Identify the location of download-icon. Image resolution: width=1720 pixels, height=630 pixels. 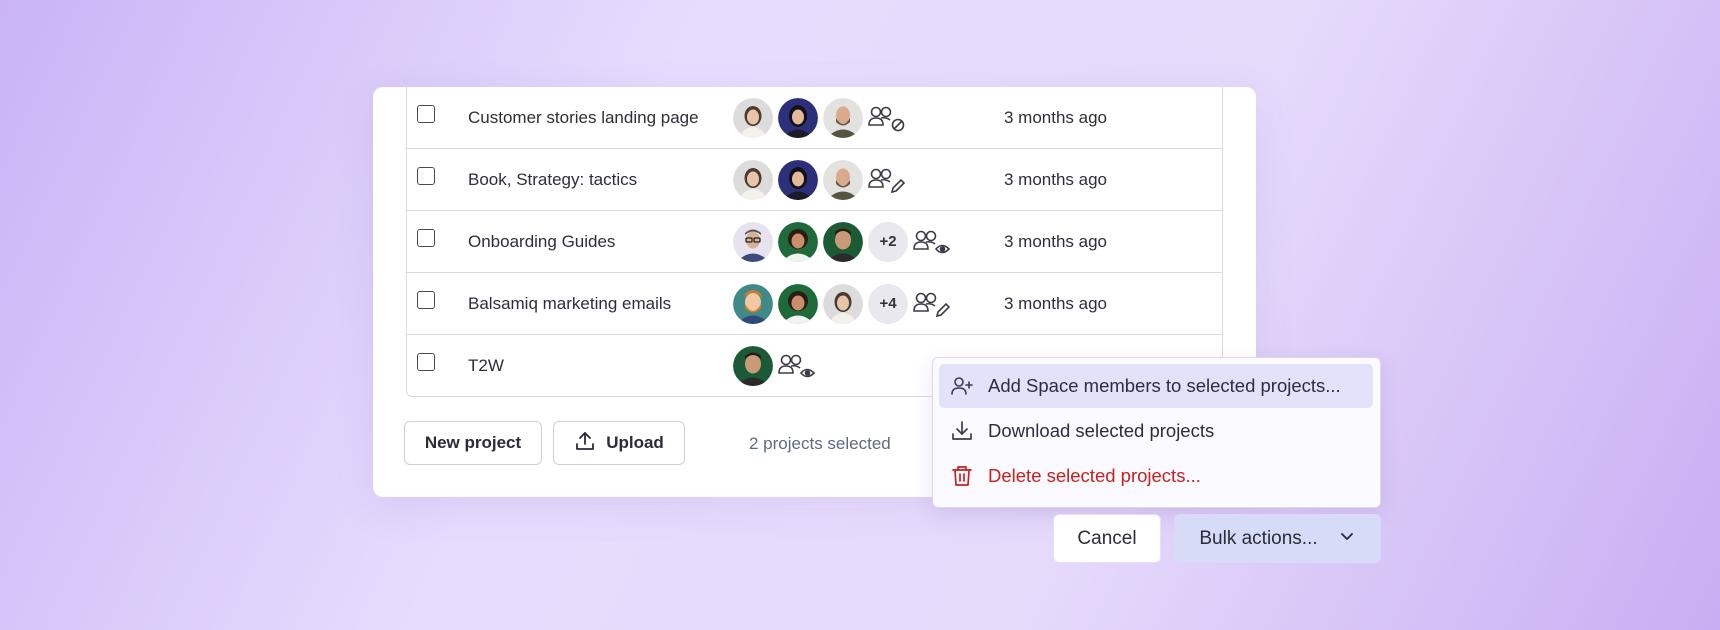
(962, 431).